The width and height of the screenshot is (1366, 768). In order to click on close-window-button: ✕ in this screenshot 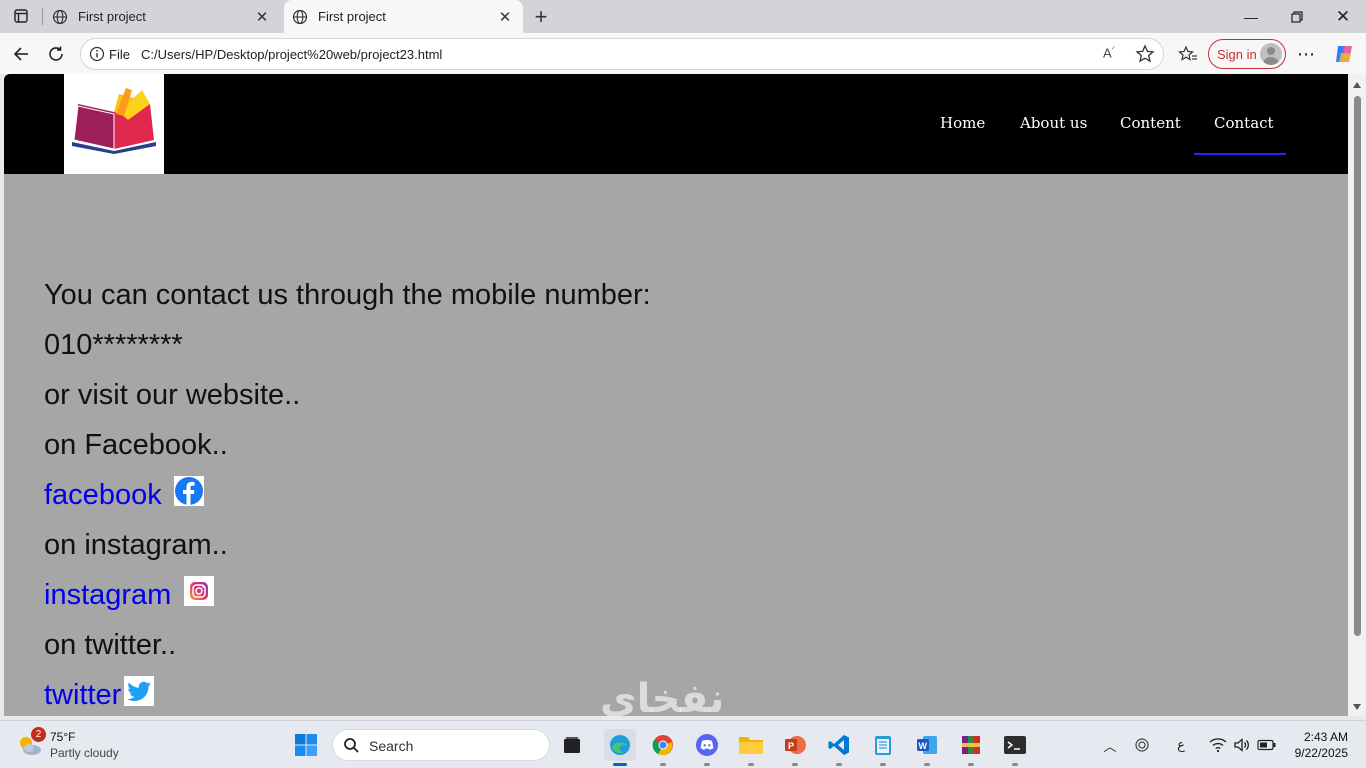, I will do `click(1343, 16)`.